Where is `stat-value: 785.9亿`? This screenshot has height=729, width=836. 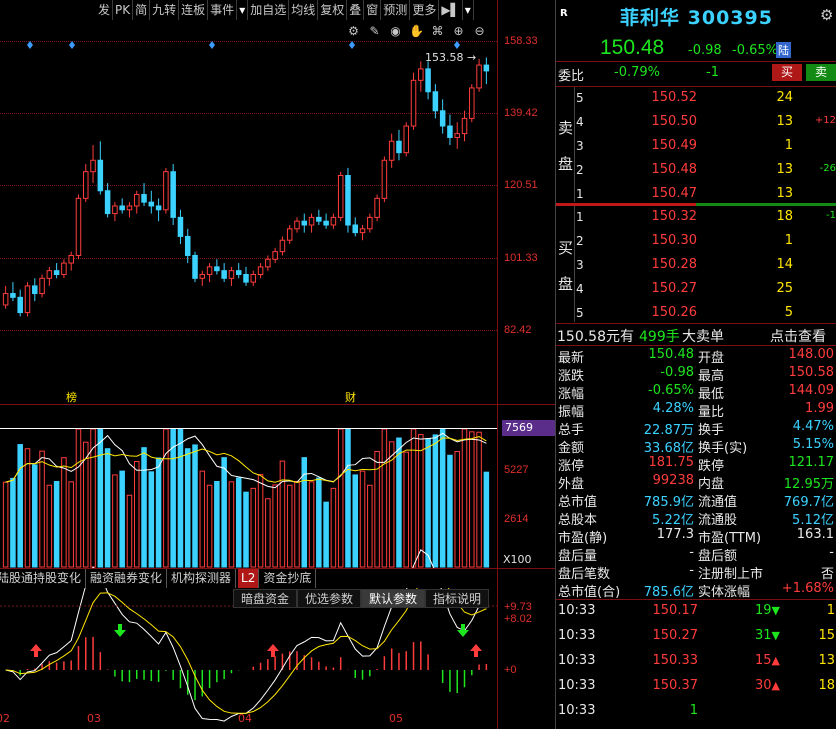 stat-value: 785.9亿 is located at coordinates (668, 502).